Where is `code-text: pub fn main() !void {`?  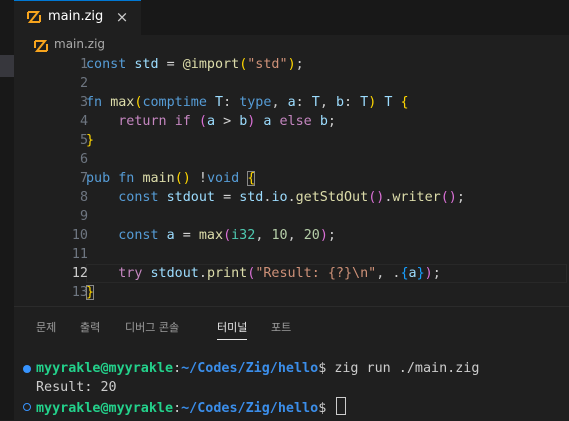
code-text: pub fn main() !void { is located at coordinates (171, 178).